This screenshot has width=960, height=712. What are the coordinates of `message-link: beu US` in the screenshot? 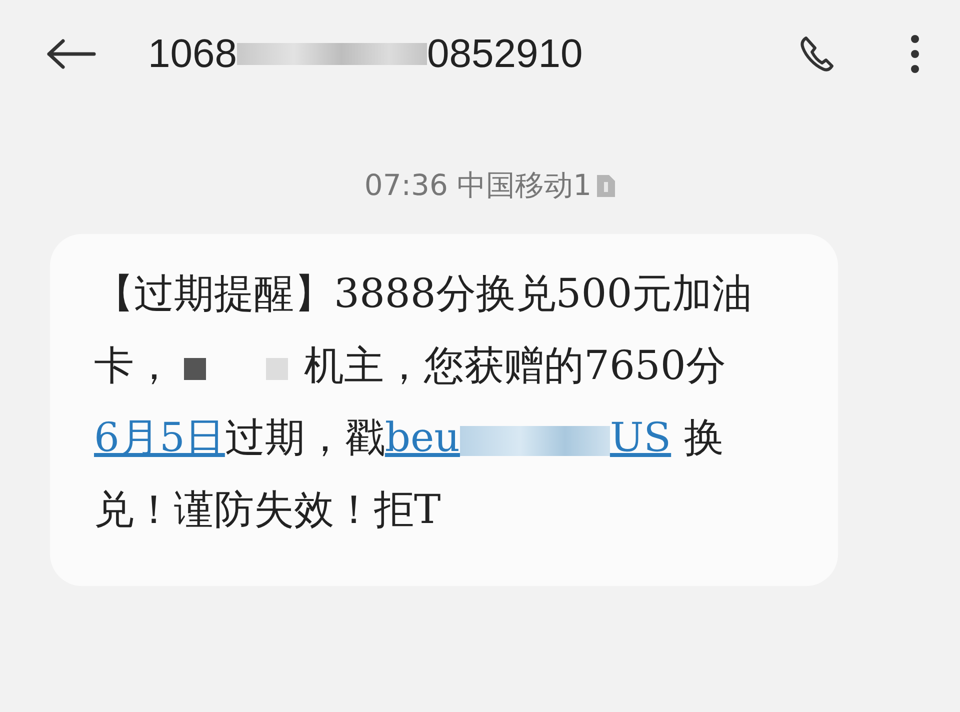 It's located at (528, 438).